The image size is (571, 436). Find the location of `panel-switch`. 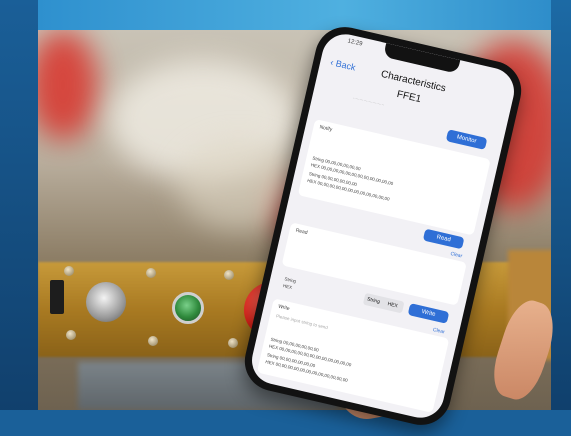

panel-switch is located at coordinates (57, 297).